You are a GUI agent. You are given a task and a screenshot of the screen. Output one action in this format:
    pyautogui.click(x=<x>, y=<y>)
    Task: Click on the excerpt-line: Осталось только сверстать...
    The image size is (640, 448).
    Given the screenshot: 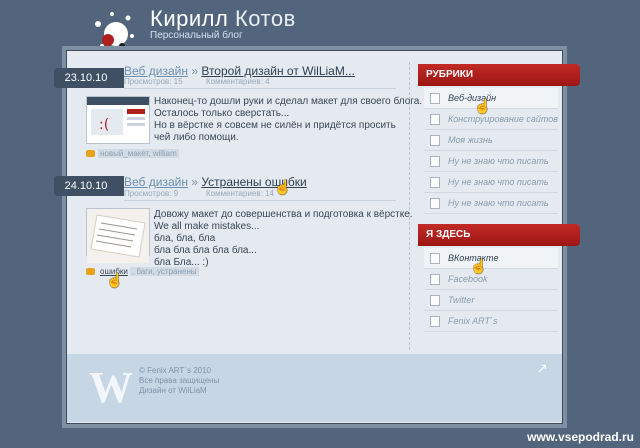 What is the action you would take?
    pyautogui.click(x=222, y=113)
    